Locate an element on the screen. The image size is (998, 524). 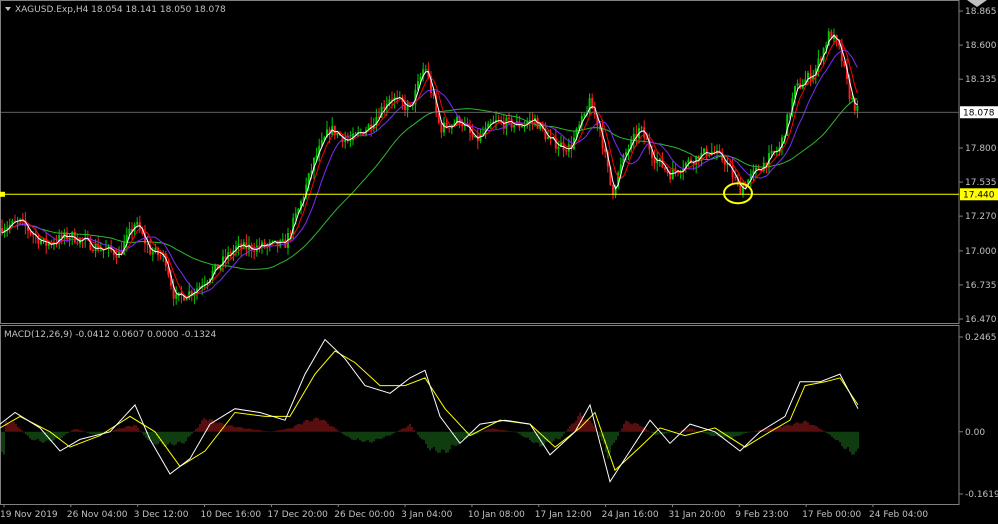
level-handle-icon is located at coordinates (2, 194).